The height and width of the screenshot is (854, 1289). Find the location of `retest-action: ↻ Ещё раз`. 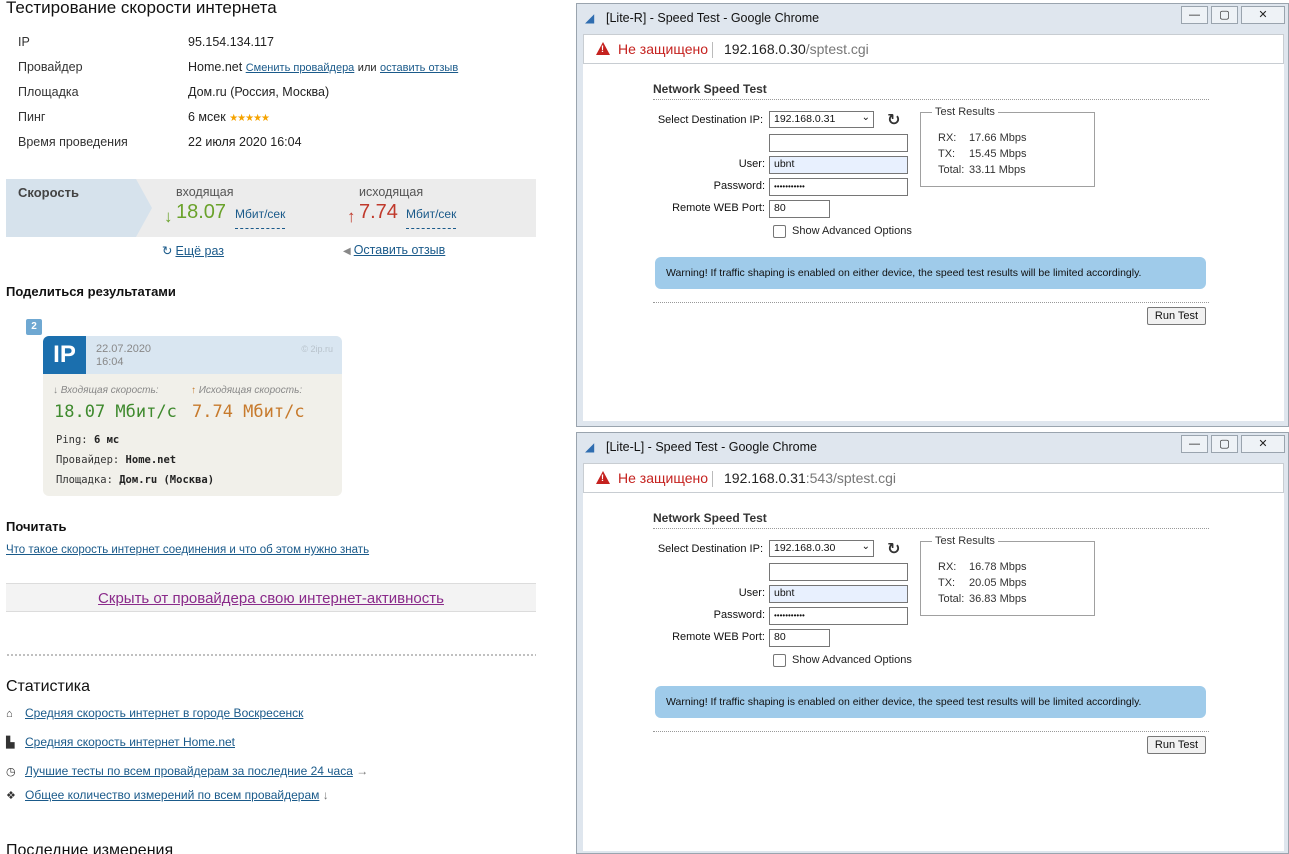

retest-action: ↻ Ещё раз is located at coordinates (193, 250).